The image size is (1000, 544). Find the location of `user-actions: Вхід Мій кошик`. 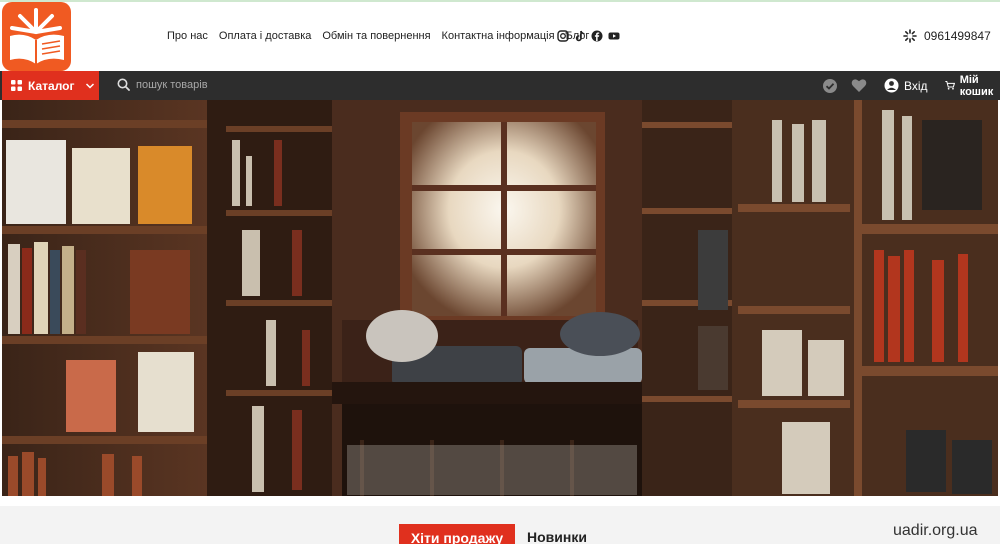

user-actions: Вхід Мій кошик is located at coordinates (911, 85).